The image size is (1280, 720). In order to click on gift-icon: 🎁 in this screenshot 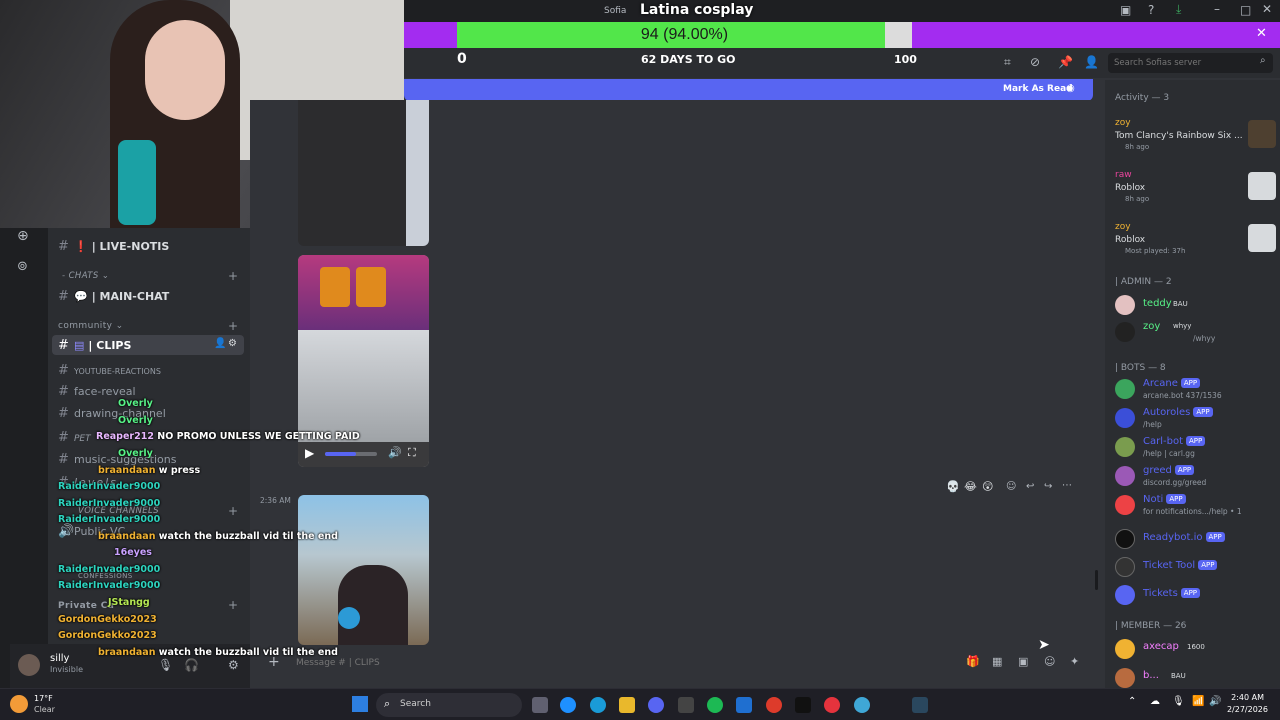, I will do `click(973, 661)`.